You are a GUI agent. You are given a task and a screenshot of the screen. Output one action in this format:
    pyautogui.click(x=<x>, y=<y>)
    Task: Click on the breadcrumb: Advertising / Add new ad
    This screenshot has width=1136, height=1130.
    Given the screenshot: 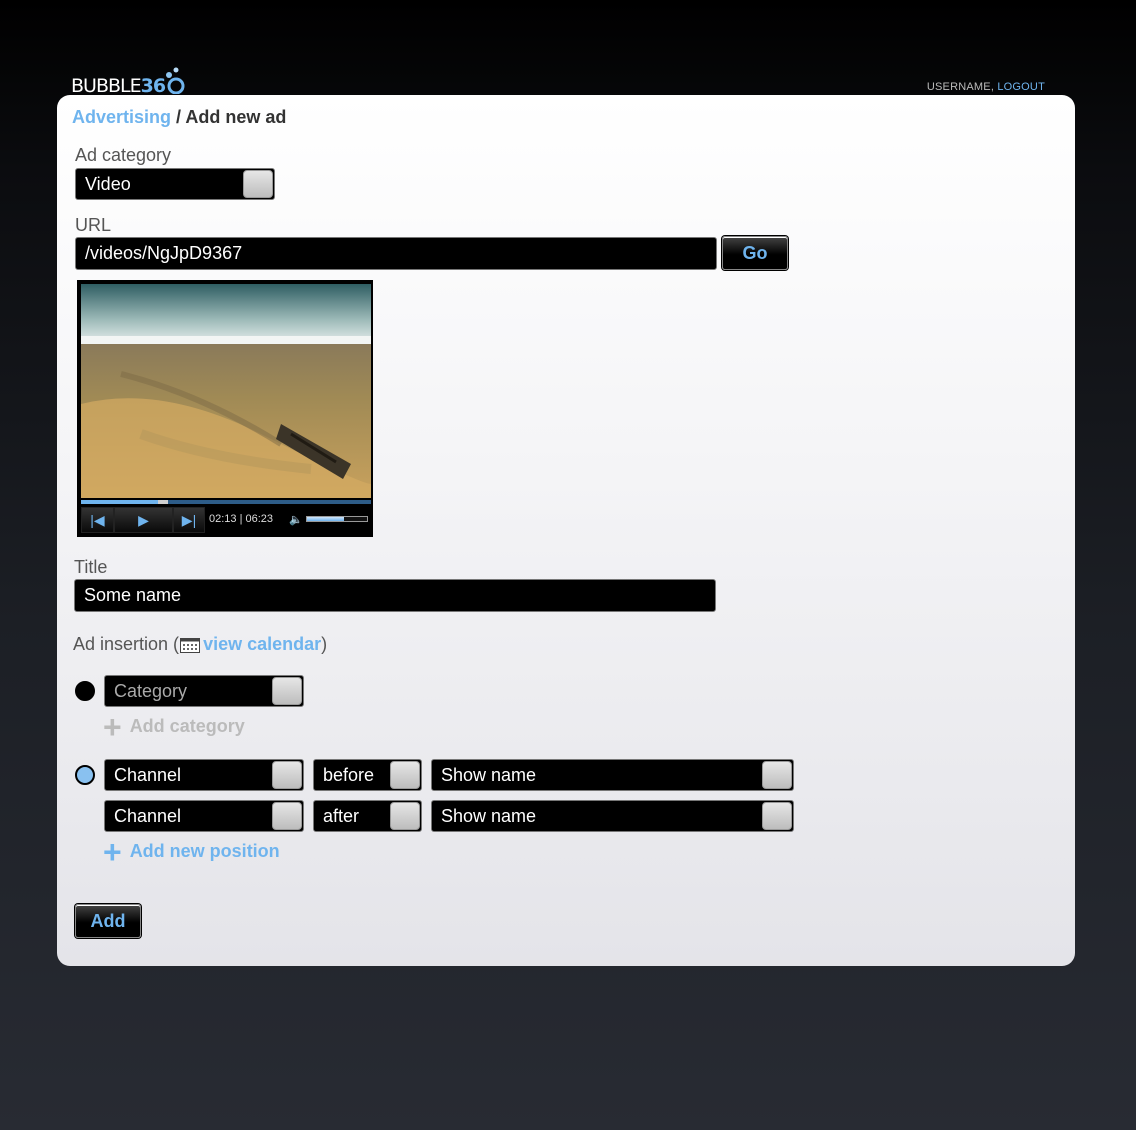 What is the action you would take?
    pyautogui.click(x=179, y=117)
    